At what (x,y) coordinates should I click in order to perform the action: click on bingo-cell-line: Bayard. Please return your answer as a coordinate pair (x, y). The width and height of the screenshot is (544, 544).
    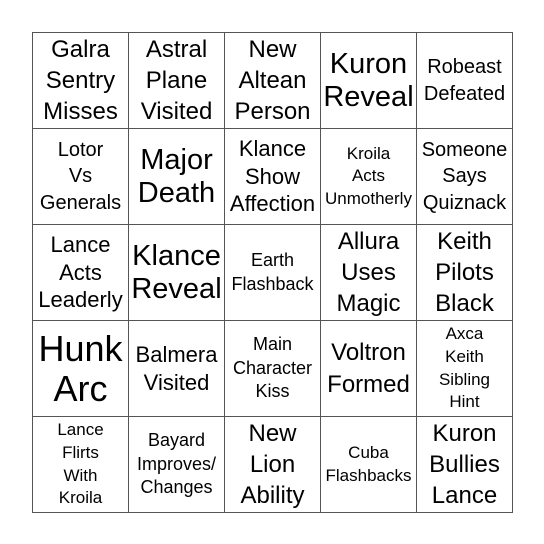
    Looking at the image, I should click on (176, 440).